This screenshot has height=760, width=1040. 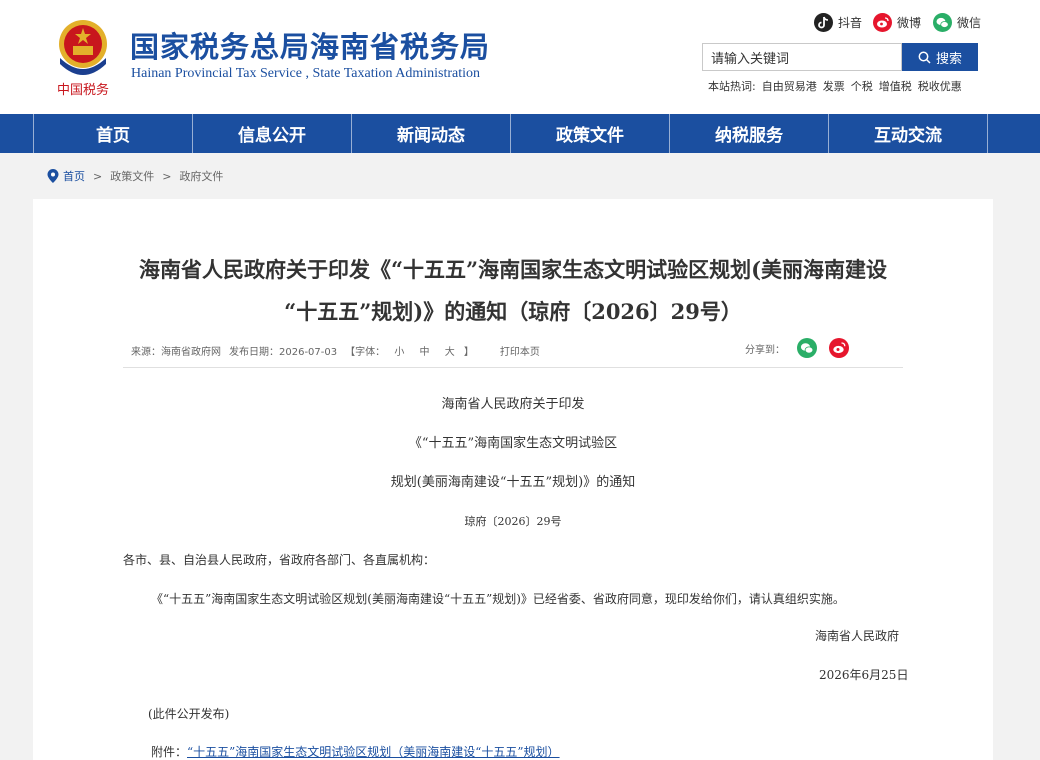 I want to click on hot-word-link: 自由贸易港, so click(x=789, y=86).